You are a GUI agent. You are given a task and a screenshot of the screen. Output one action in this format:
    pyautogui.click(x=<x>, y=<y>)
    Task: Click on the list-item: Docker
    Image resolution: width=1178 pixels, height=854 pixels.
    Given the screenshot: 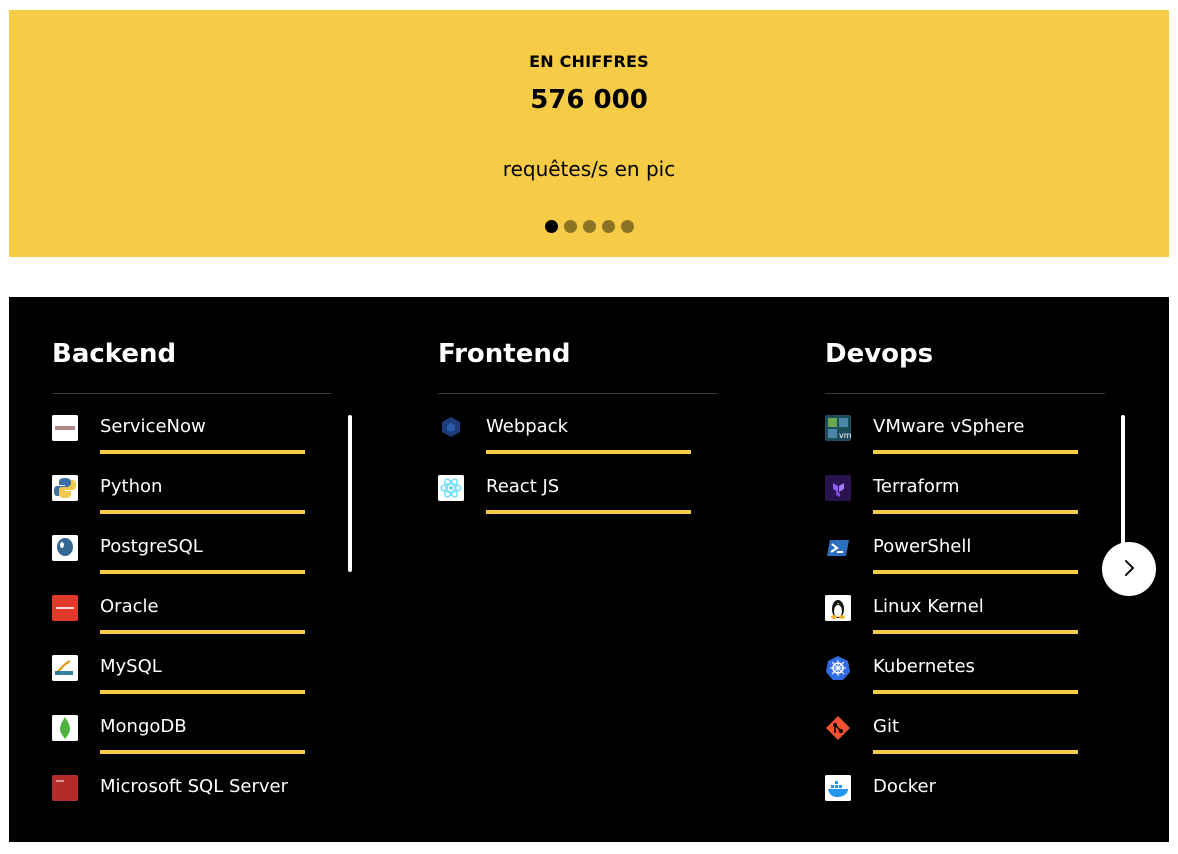 What is the action you would take?
    pyautogui.click(x=975, y=805)
    